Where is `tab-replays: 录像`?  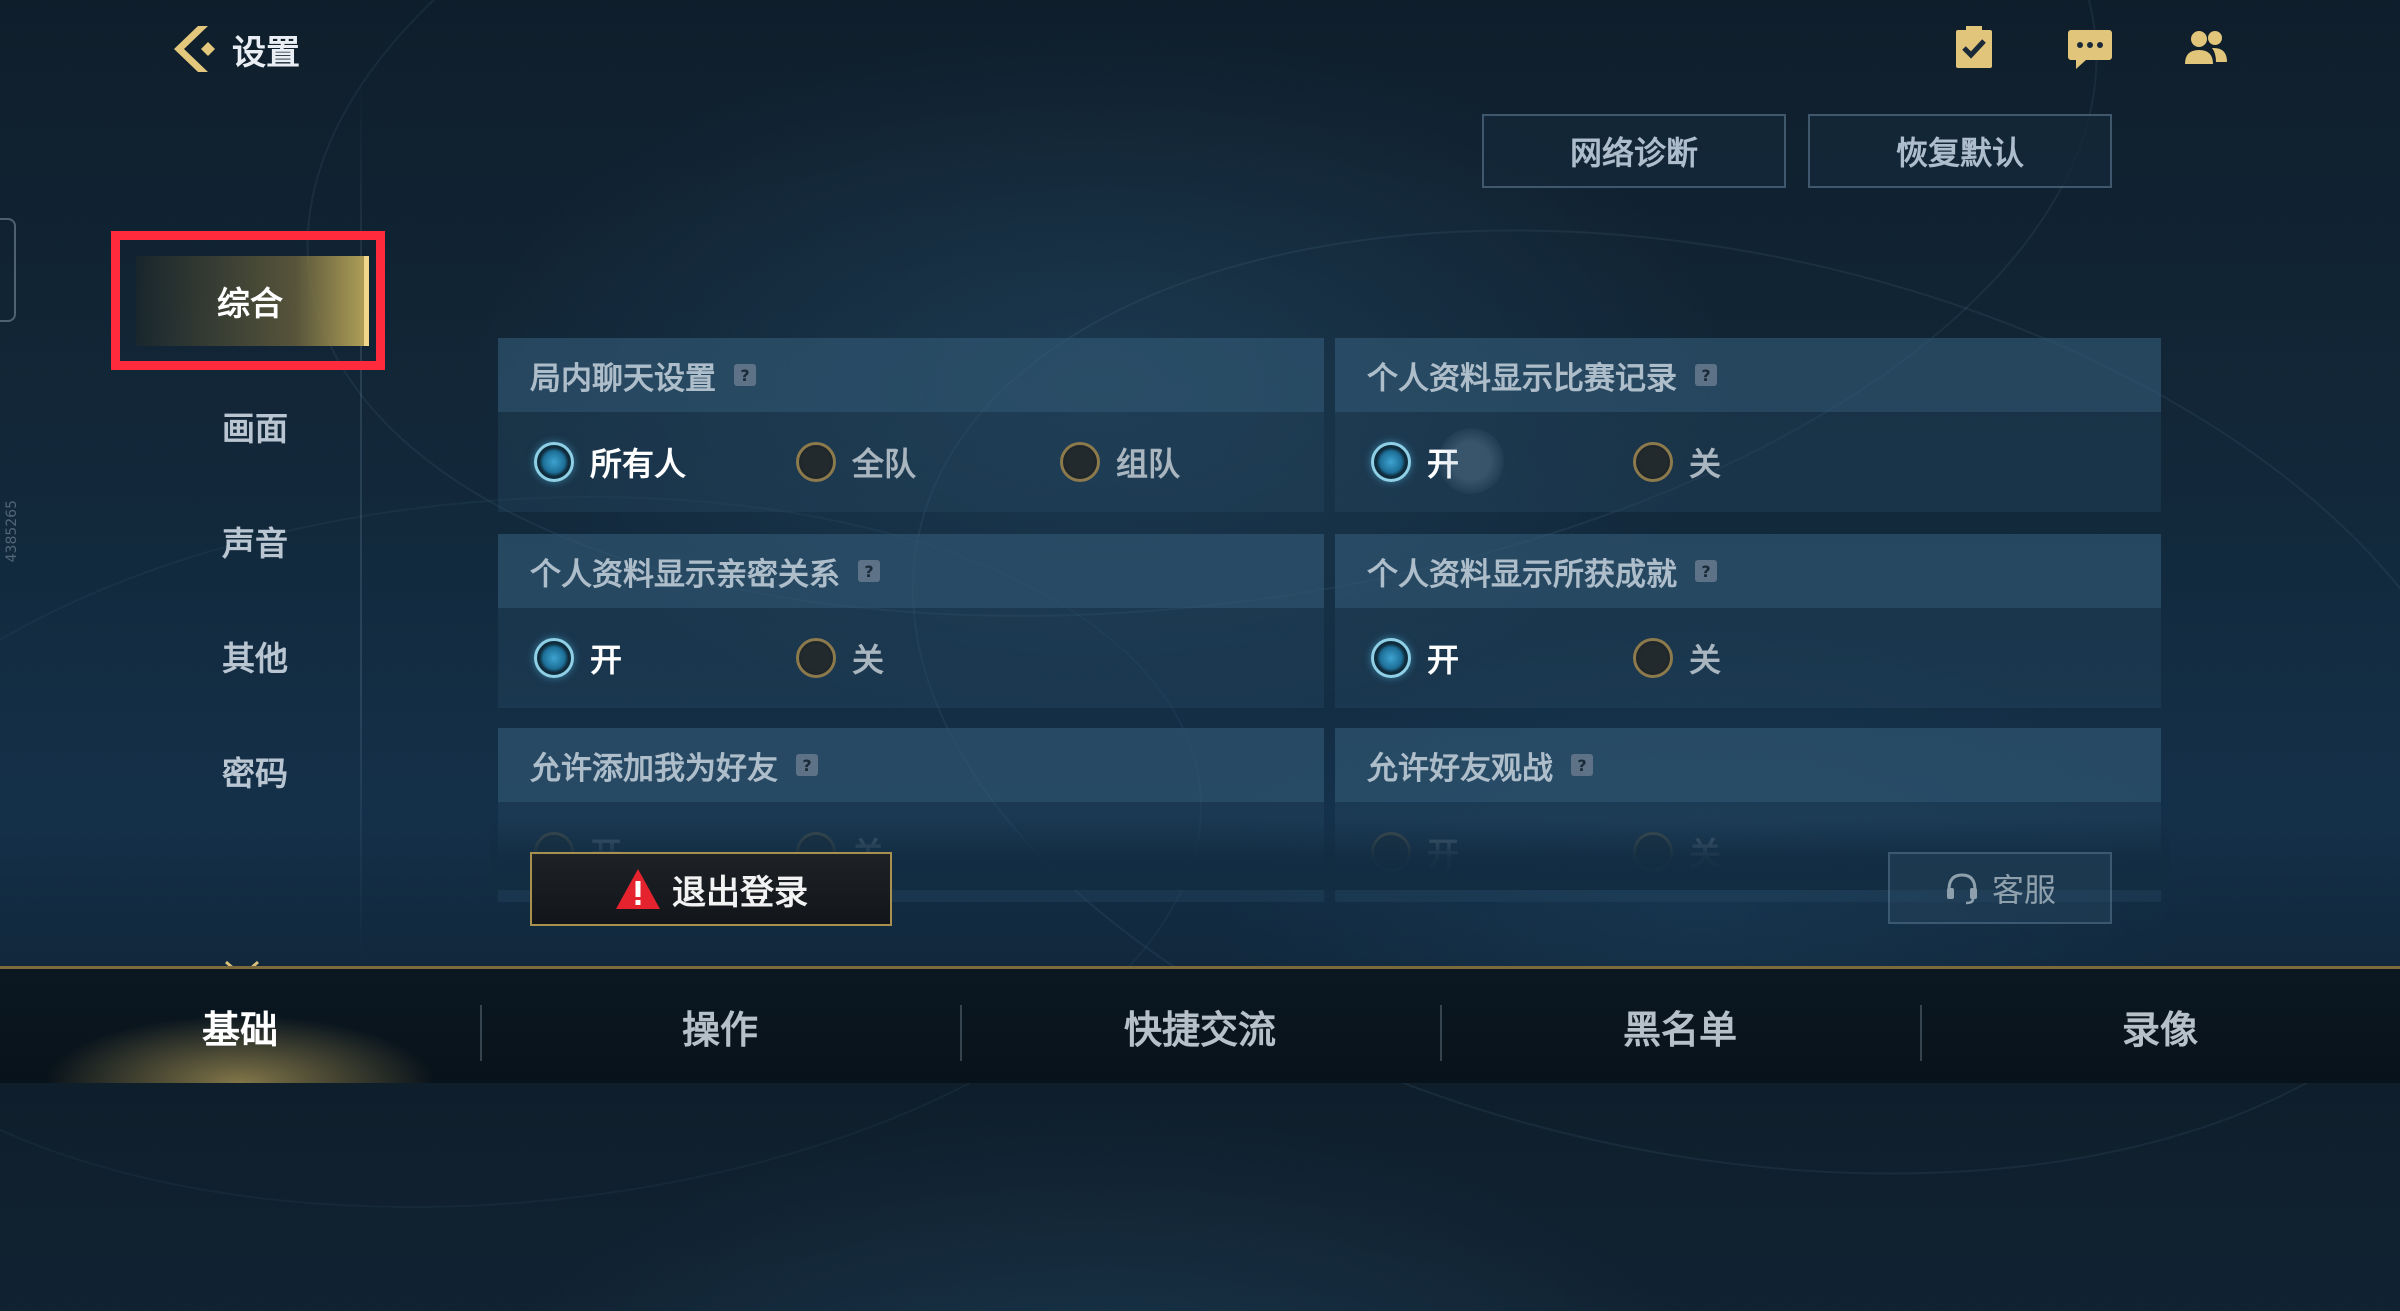 tab-replays: 录像 is located at coordinates (2160, 1026).